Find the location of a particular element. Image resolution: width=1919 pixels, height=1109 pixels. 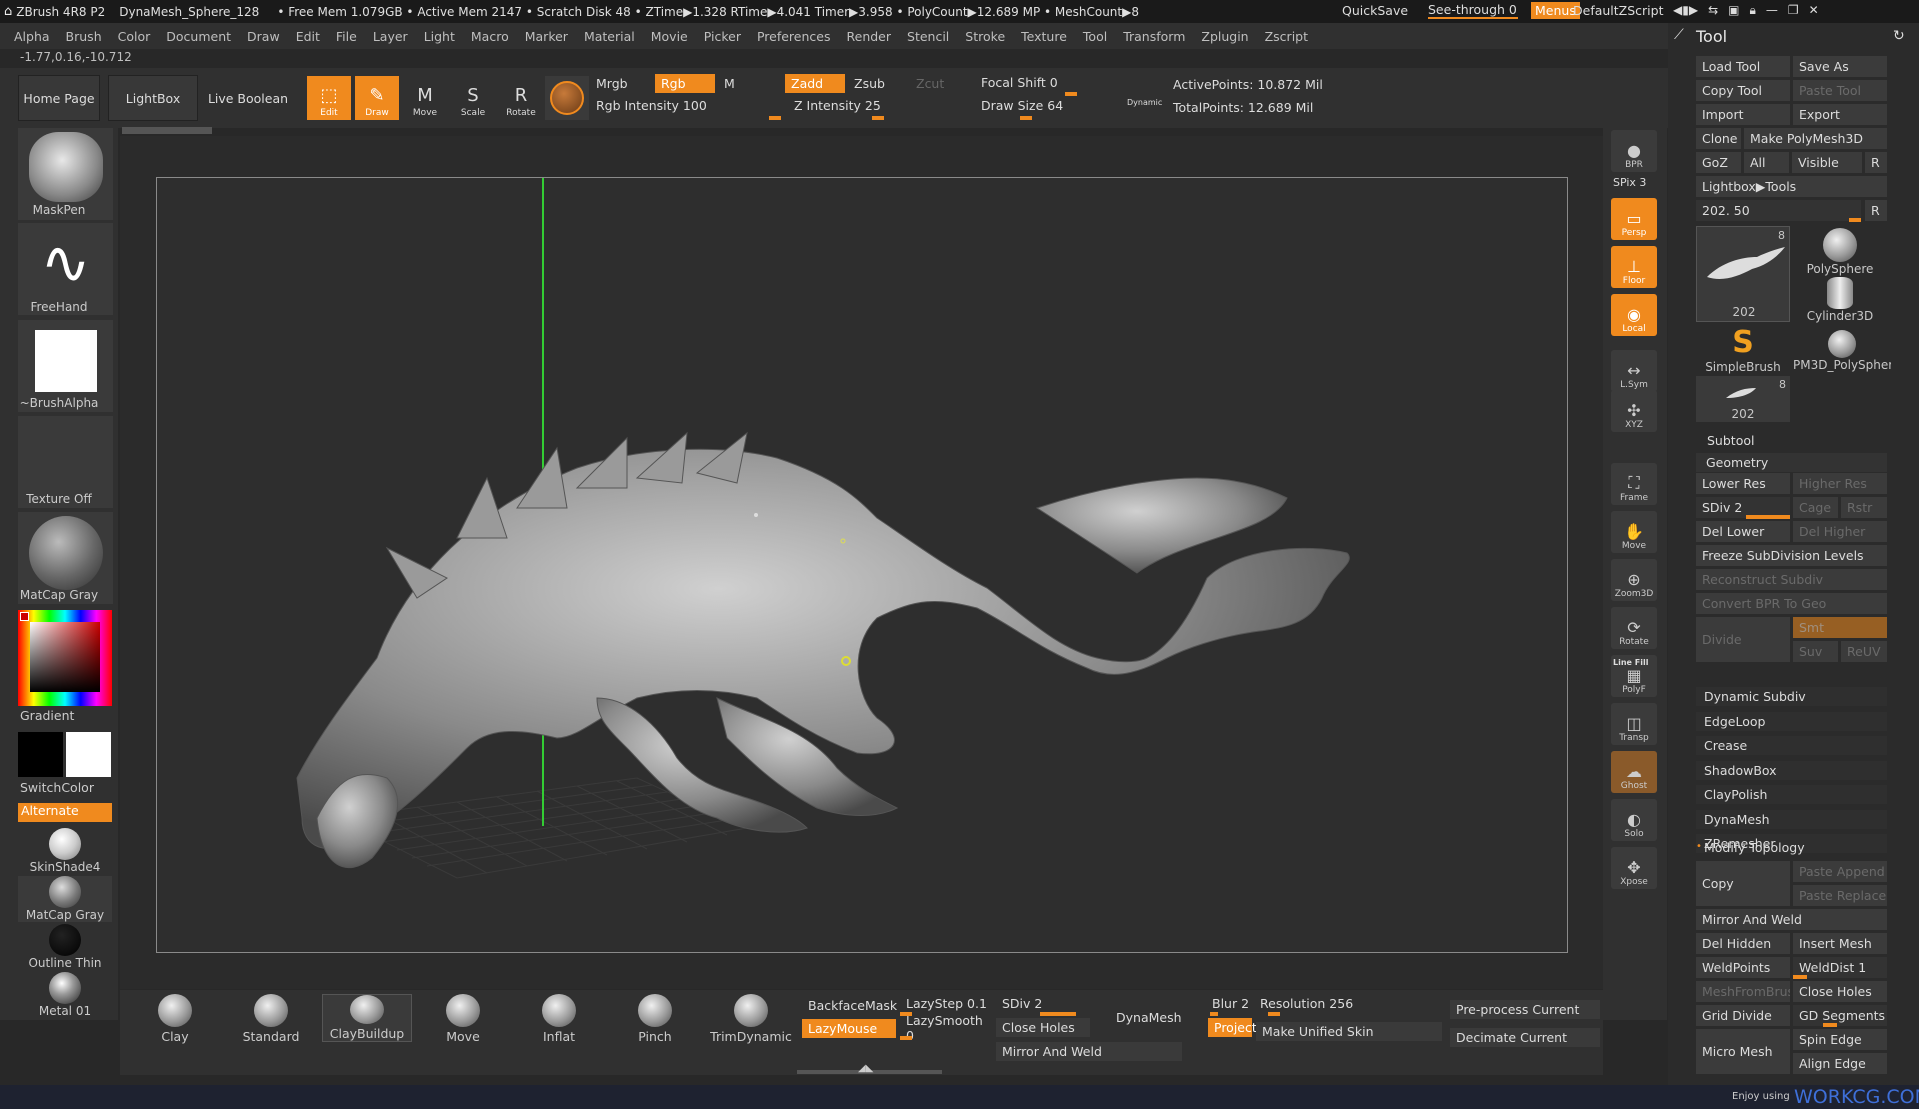

menu-transform: Transform is located at coordinates (1154, 36).